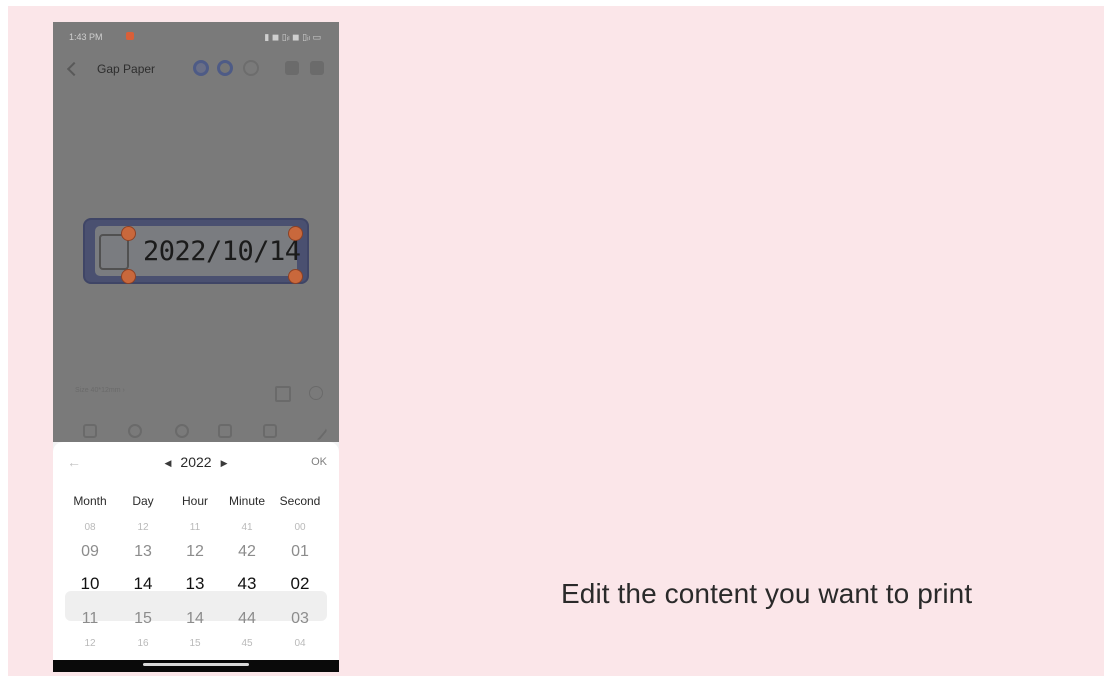 Image resolution: width=1110 pixels, height=682 pixels. I want to click on insert-toolbar, so click(196, 431).